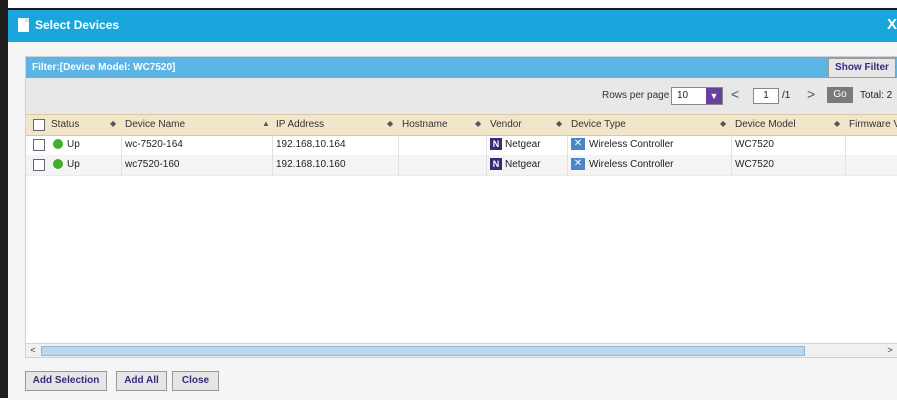 The image size is (897, 400). Describe the element at coordinates (873, 124) in the screenshot. I see `column-header-firmware-version: Firmware V` at that location.